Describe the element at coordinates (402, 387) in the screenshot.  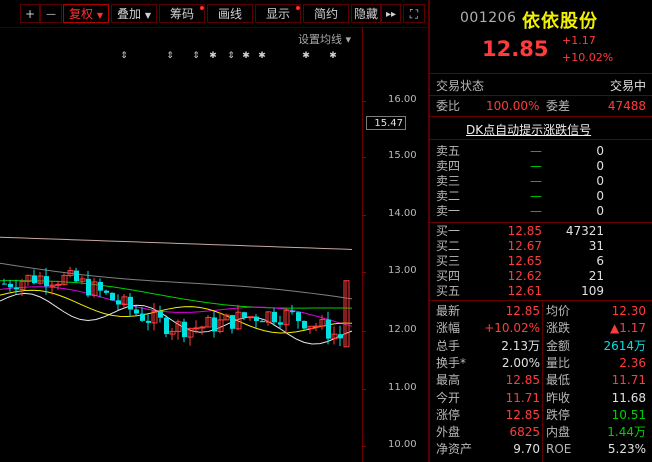
I see `price-axis-label: 11.00` at that location.